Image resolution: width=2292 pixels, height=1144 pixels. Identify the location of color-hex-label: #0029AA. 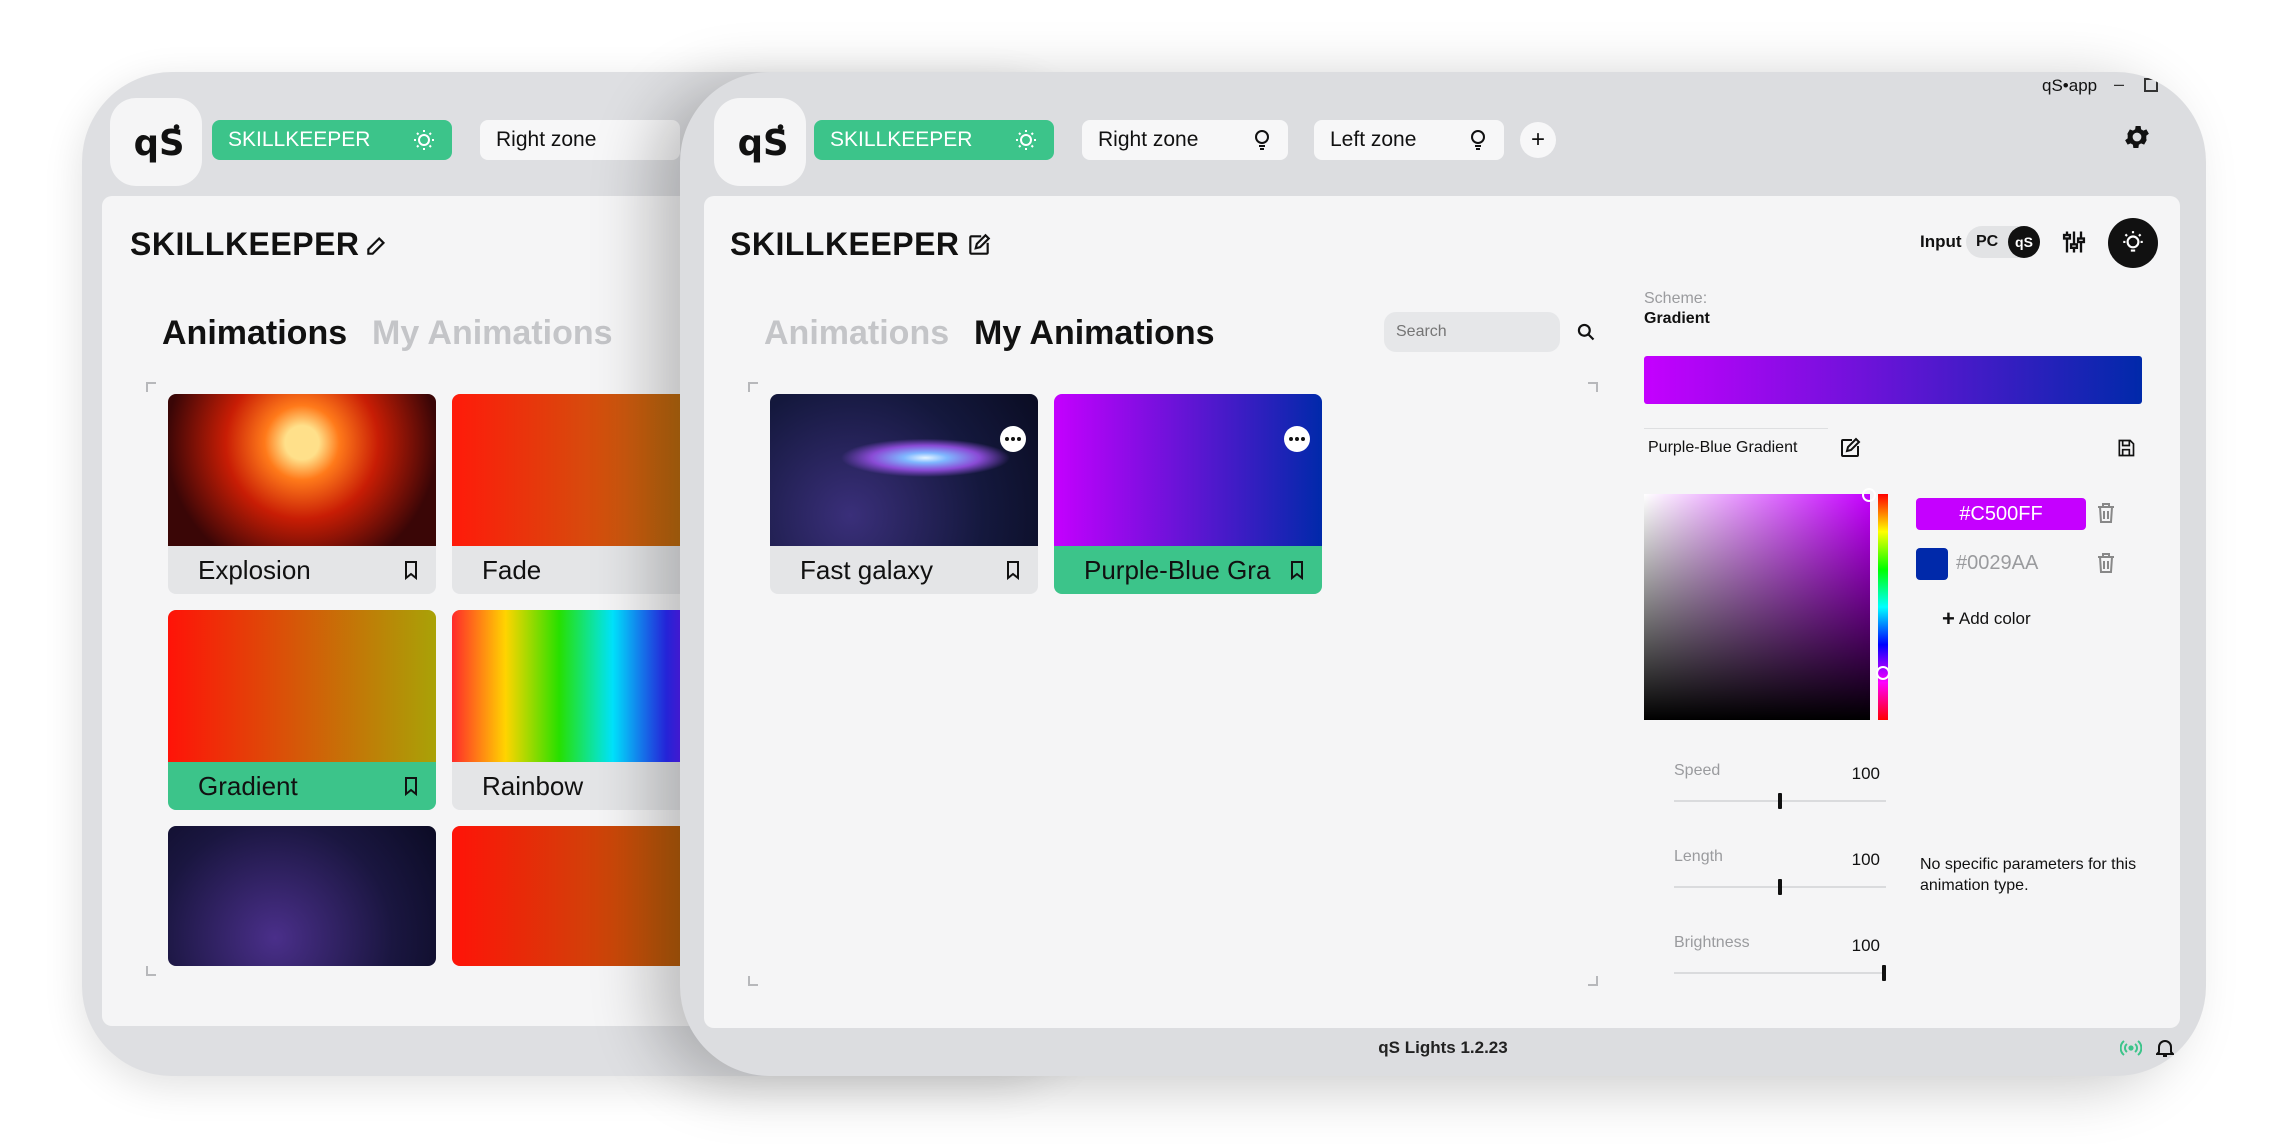
(1997, 563).